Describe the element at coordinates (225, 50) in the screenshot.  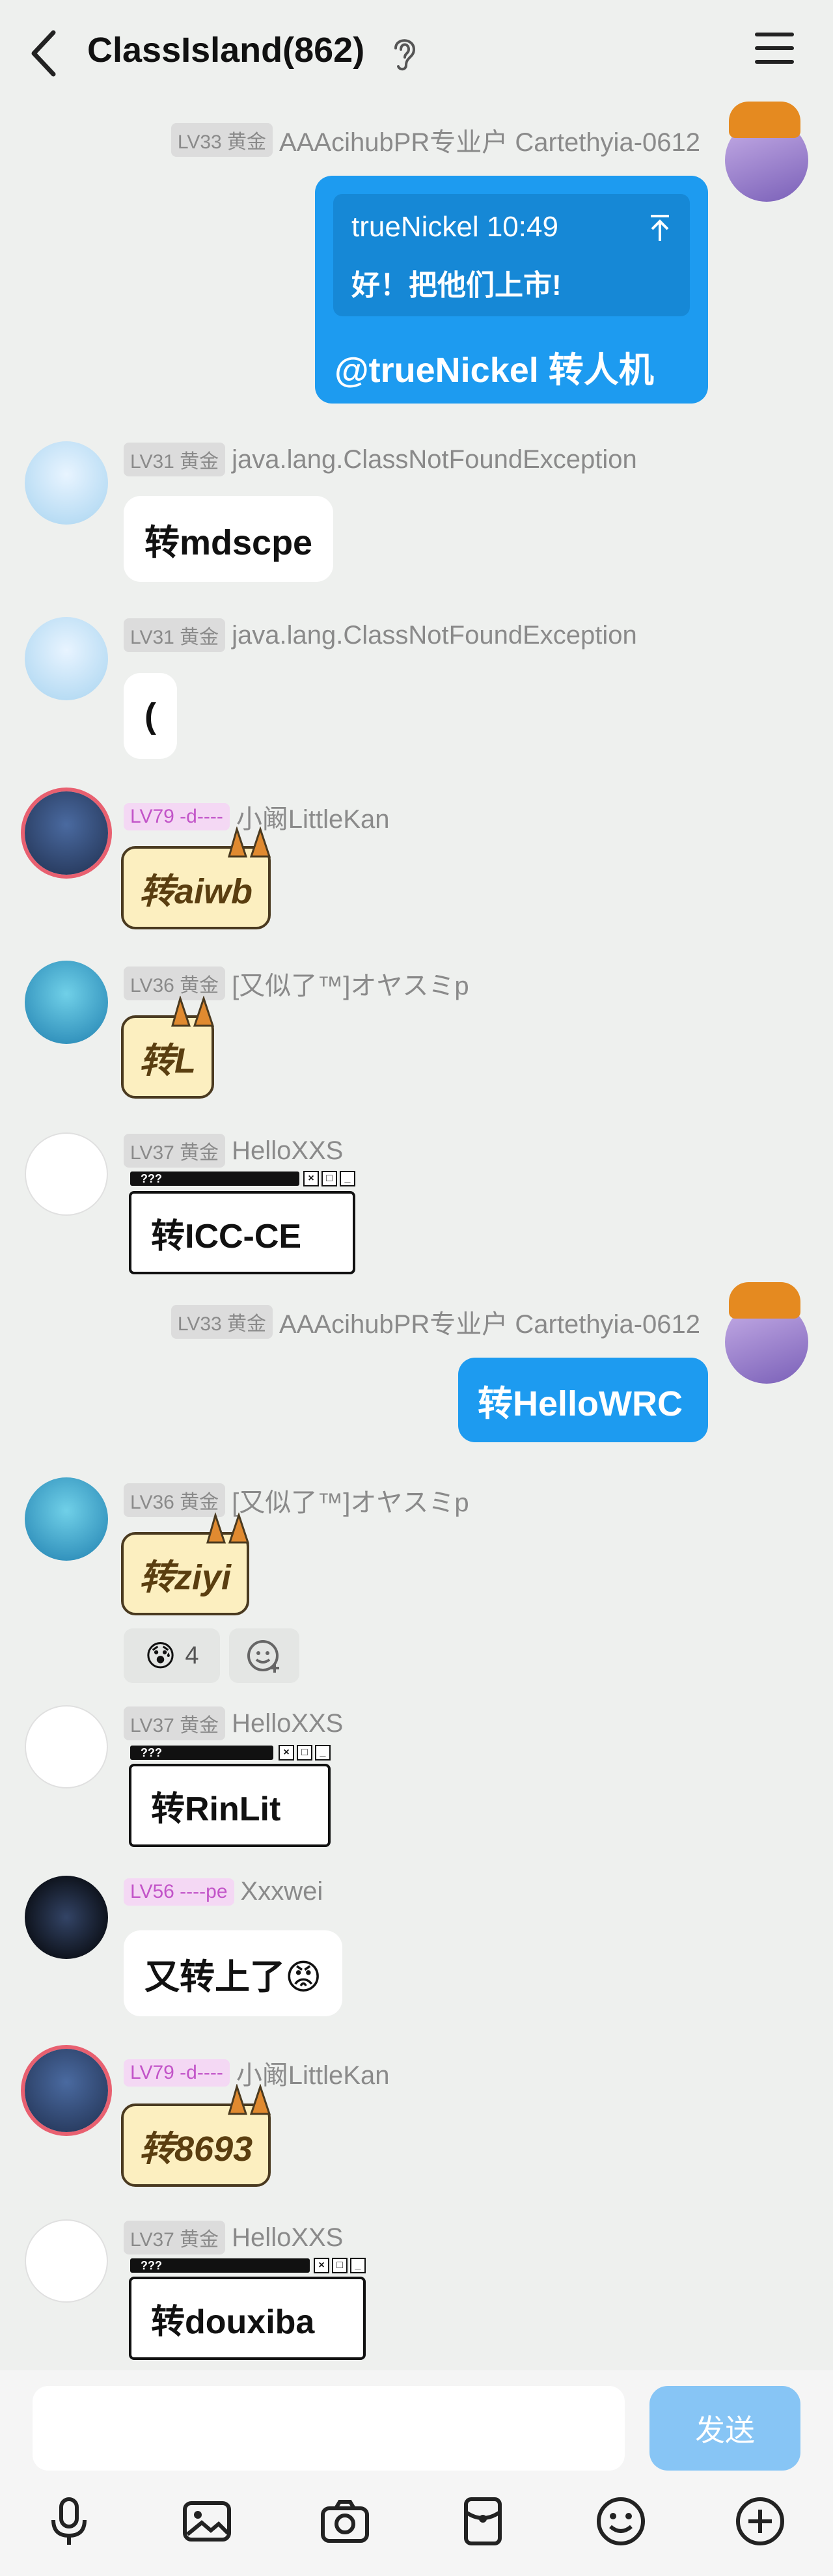
I see `chat-title: ClassIsland(862)` at that location.